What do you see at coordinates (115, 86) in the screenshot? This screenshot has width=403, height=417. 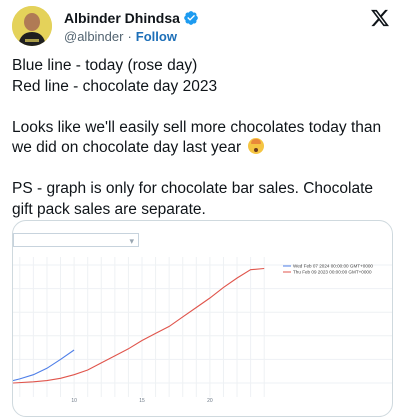 I see `tweet-line-2: Red line - chocolate day 2023` at bounding box center [115, 86].